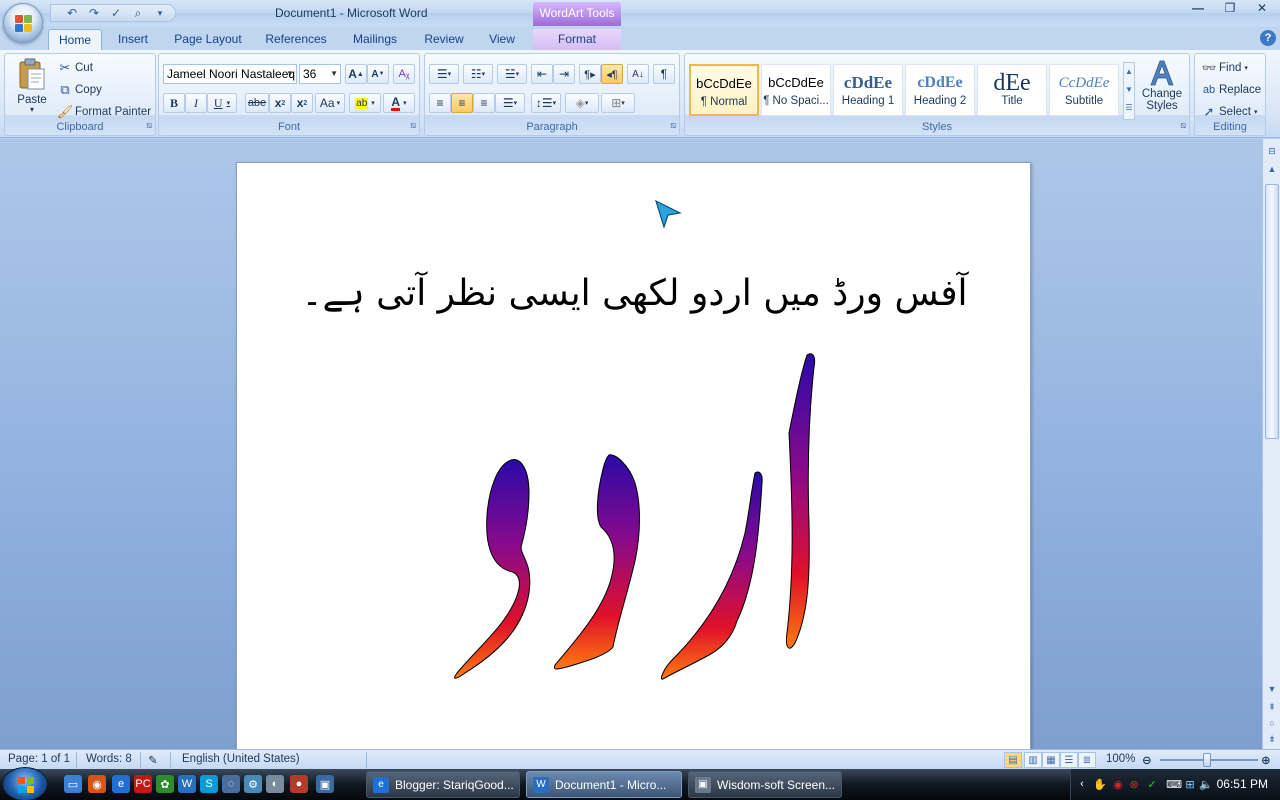 The width and height of the screenshot is (1280, 800). What do you see at coordinates (444, 39) in the screenshot?
I see `tab-review: Review` at bounding box center [444, 39].